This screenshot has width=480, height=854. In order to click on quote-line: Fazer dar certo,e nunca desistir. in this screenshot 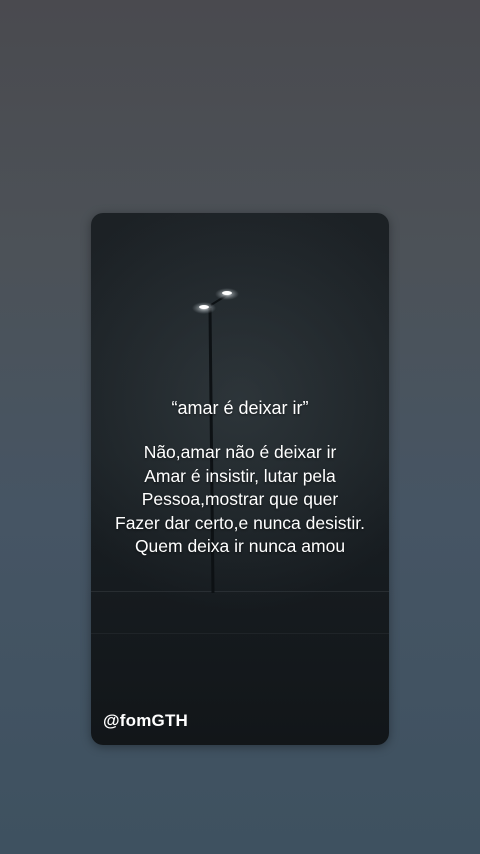, I will do `click(240, 522)`.